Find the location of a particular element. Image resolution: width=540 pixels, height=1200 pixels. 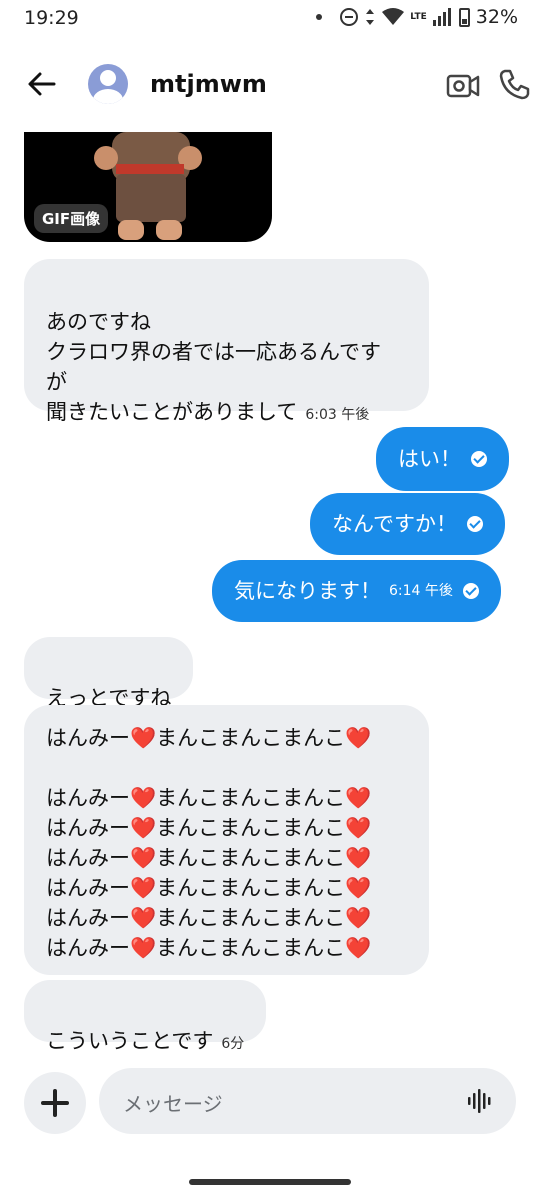

do-not-disturb-icon is located at coordinates (349, 17).